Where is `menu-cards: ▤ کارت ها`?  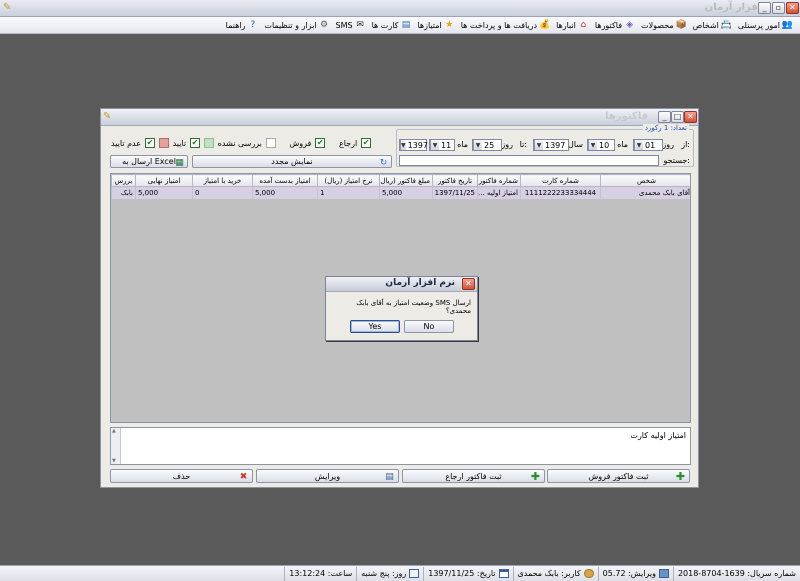 menu-cards: ▤ کارت ها is located at coordinates (392, 25).